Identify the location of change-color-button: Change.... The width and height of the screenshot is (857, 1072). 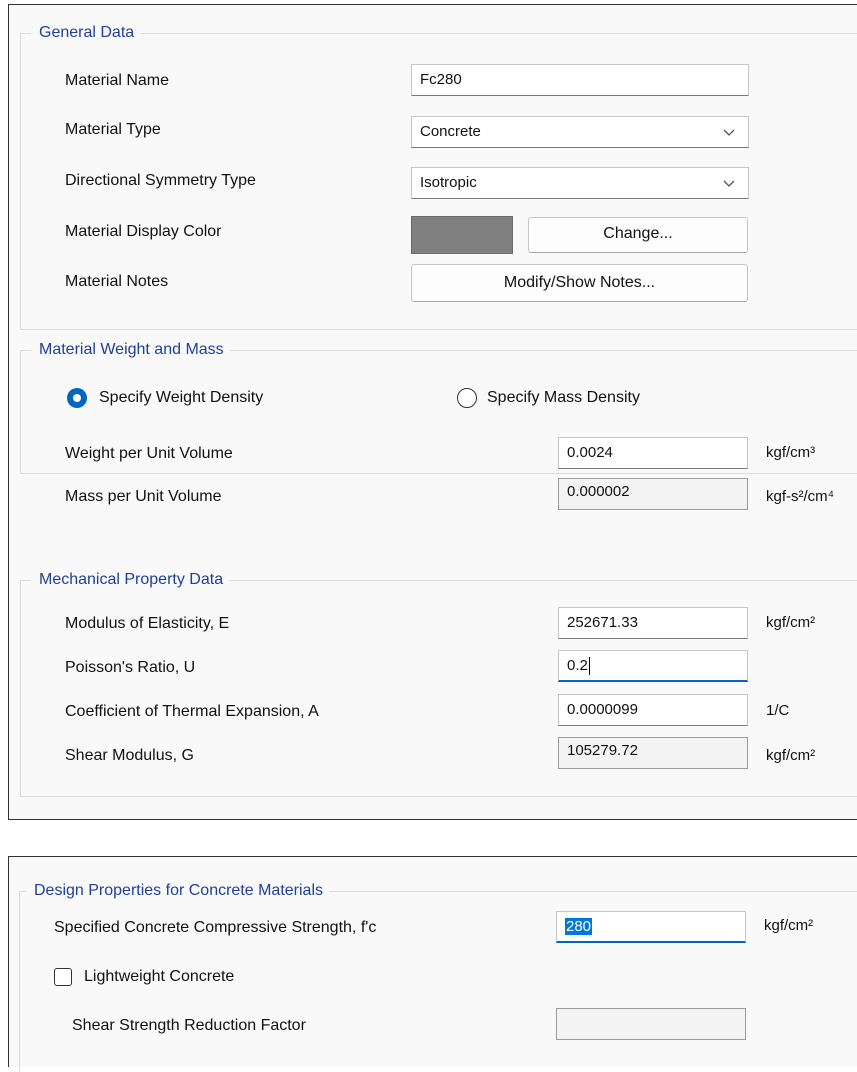
(638, 235).